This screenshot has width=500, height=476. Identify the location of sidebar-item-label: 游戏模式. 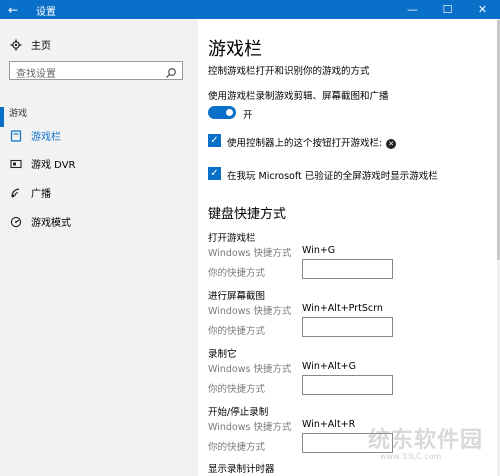
(51, 223).